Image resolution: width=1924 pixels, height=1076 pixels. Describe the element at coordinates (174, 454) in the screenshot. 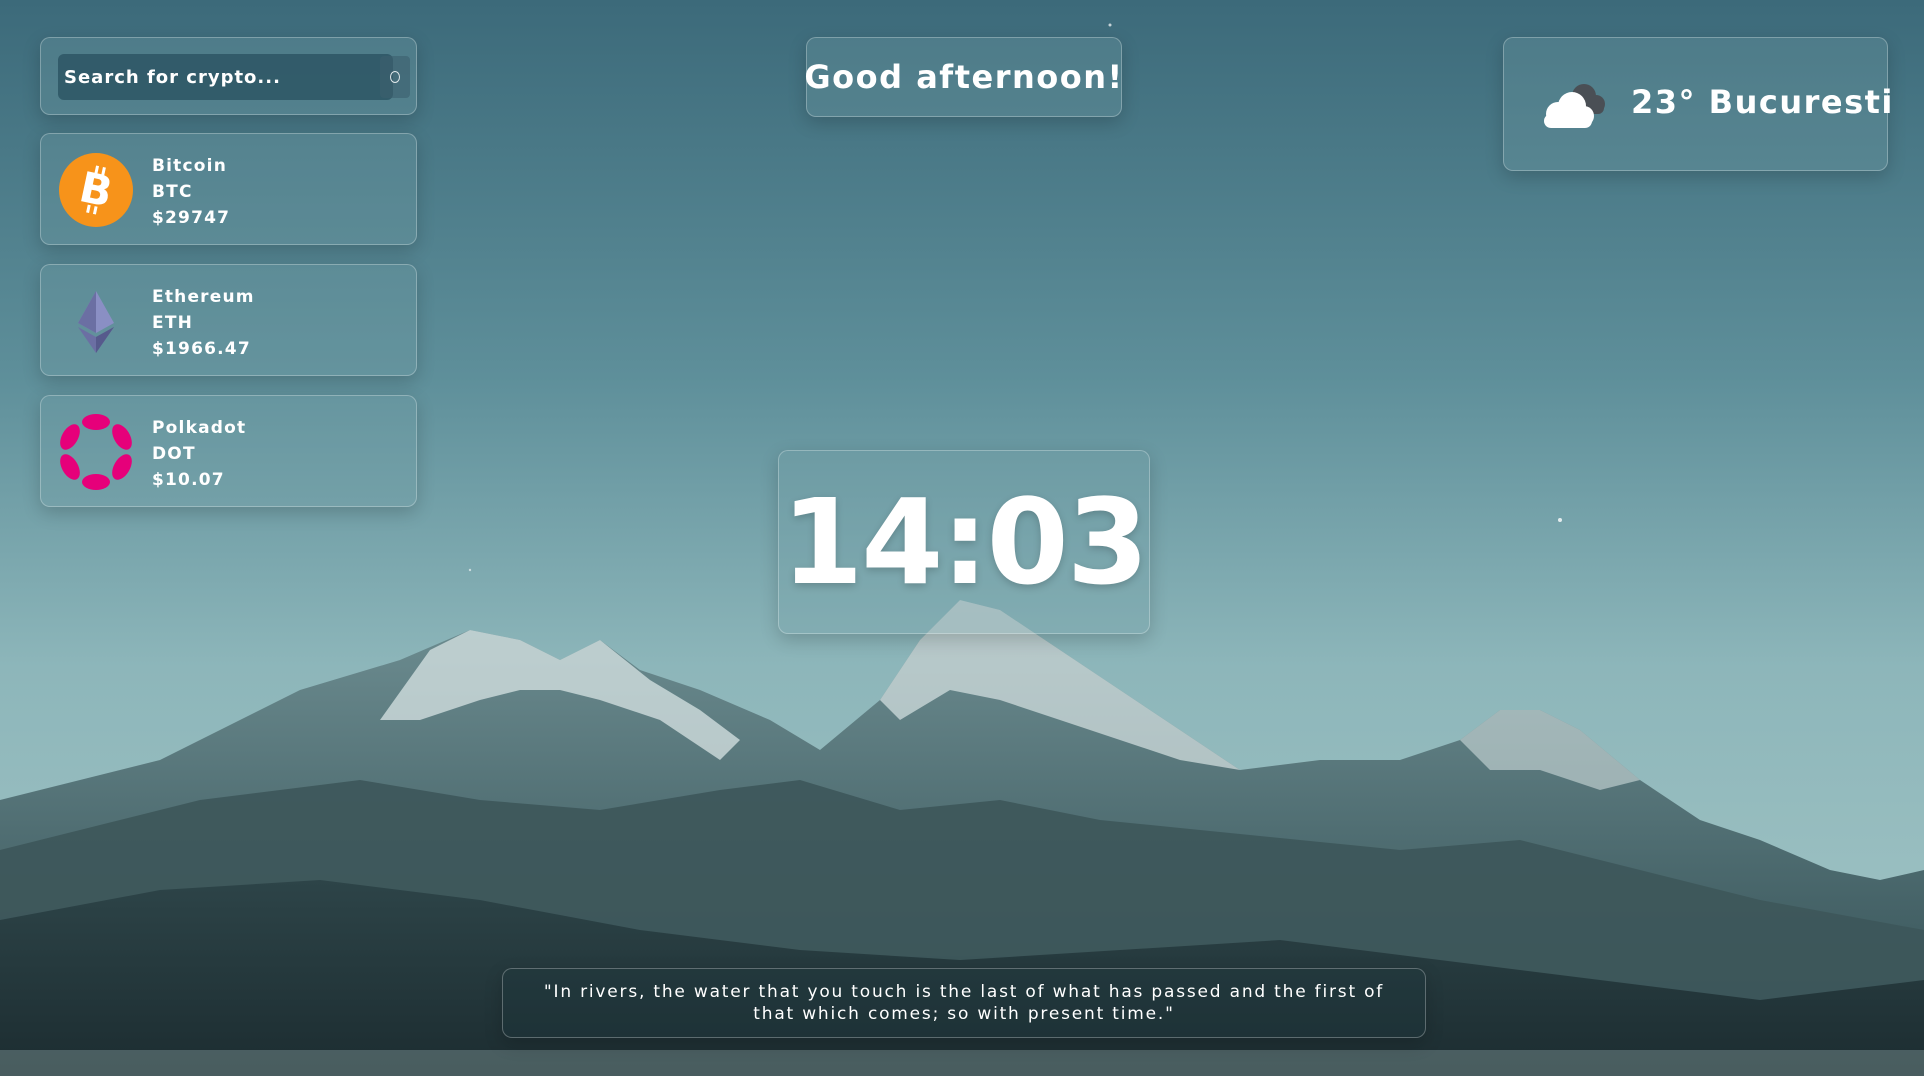

I see `coin-symbol: DOT` at that location.